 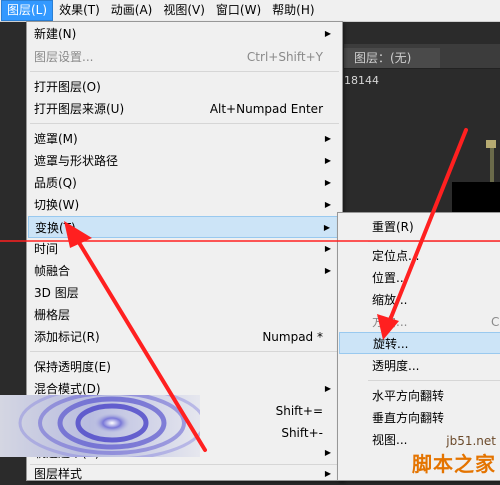 I want to click on watermark: jb51.net 脚本之家, so click(x=454, y=455).